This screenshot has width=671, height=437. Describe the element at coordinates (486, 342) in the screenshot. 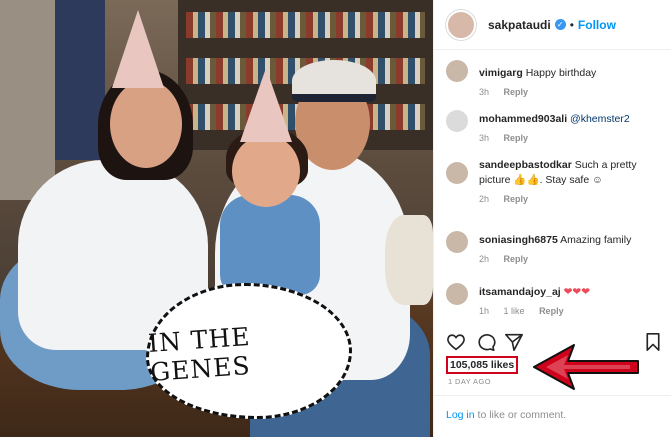

I see `comment-icon` at that location.